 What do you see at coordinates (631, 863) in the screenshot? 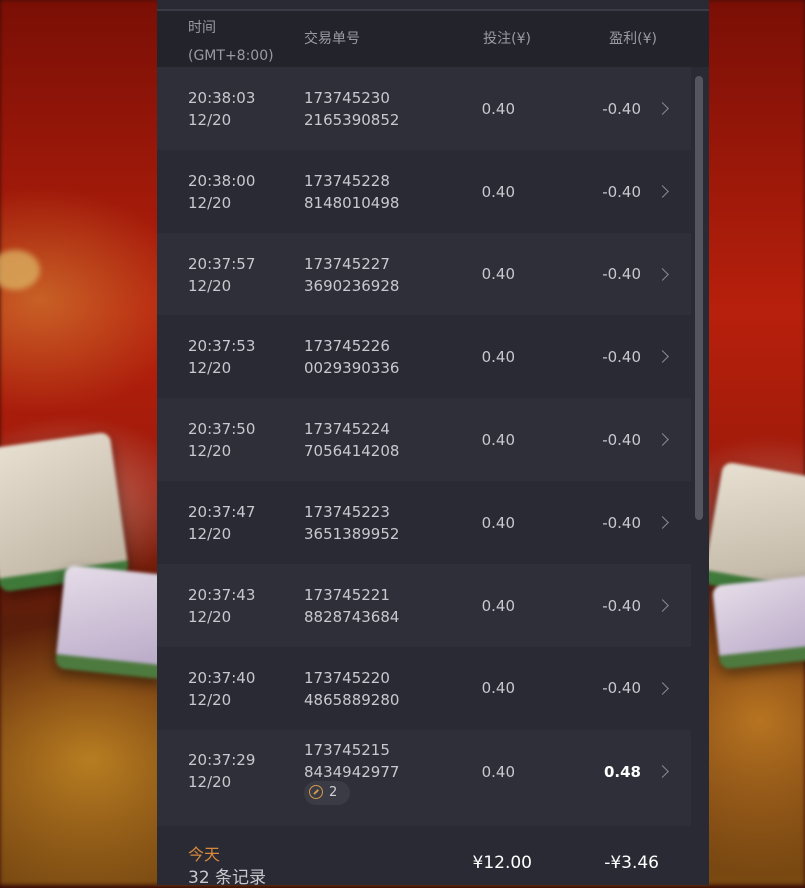
I see `total-profit: -¥3.46` at bounding box center [631, 863].